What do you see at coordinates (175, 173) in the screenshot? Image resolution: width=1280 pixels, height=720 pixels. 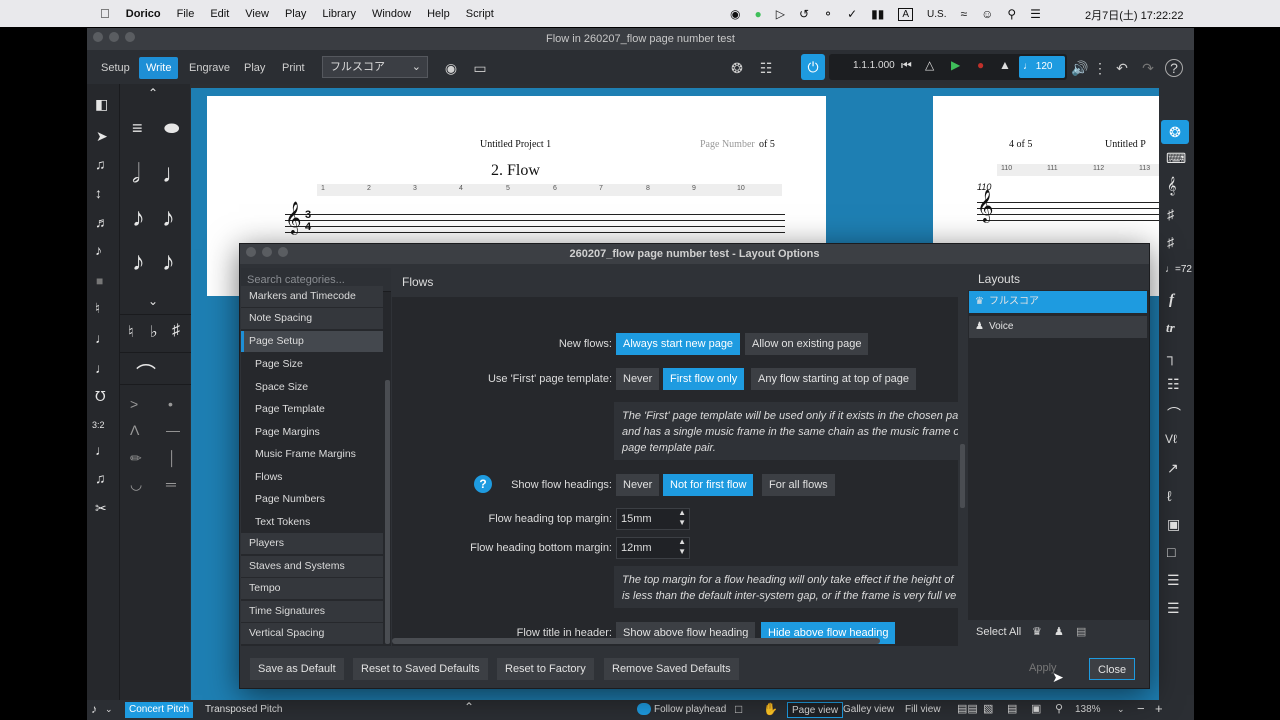 I see `quarter-note-icon: ♩` at bounding box center [175, 173].